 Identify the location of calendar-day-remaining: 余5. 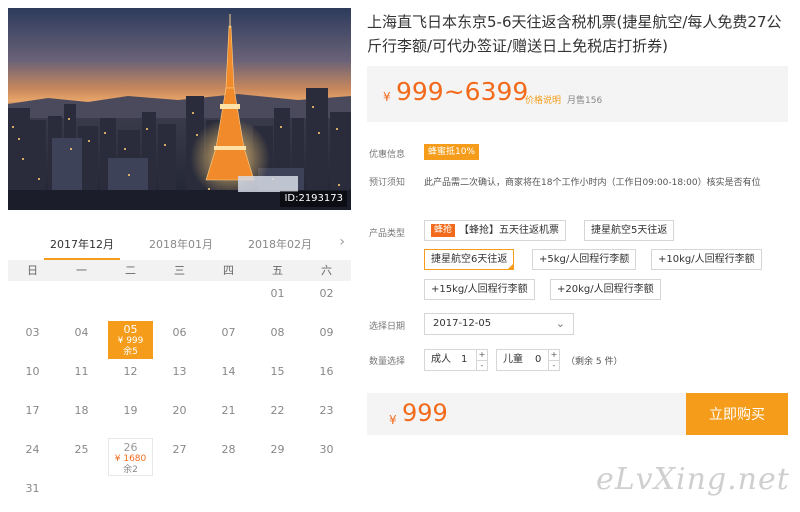
(130, 352).